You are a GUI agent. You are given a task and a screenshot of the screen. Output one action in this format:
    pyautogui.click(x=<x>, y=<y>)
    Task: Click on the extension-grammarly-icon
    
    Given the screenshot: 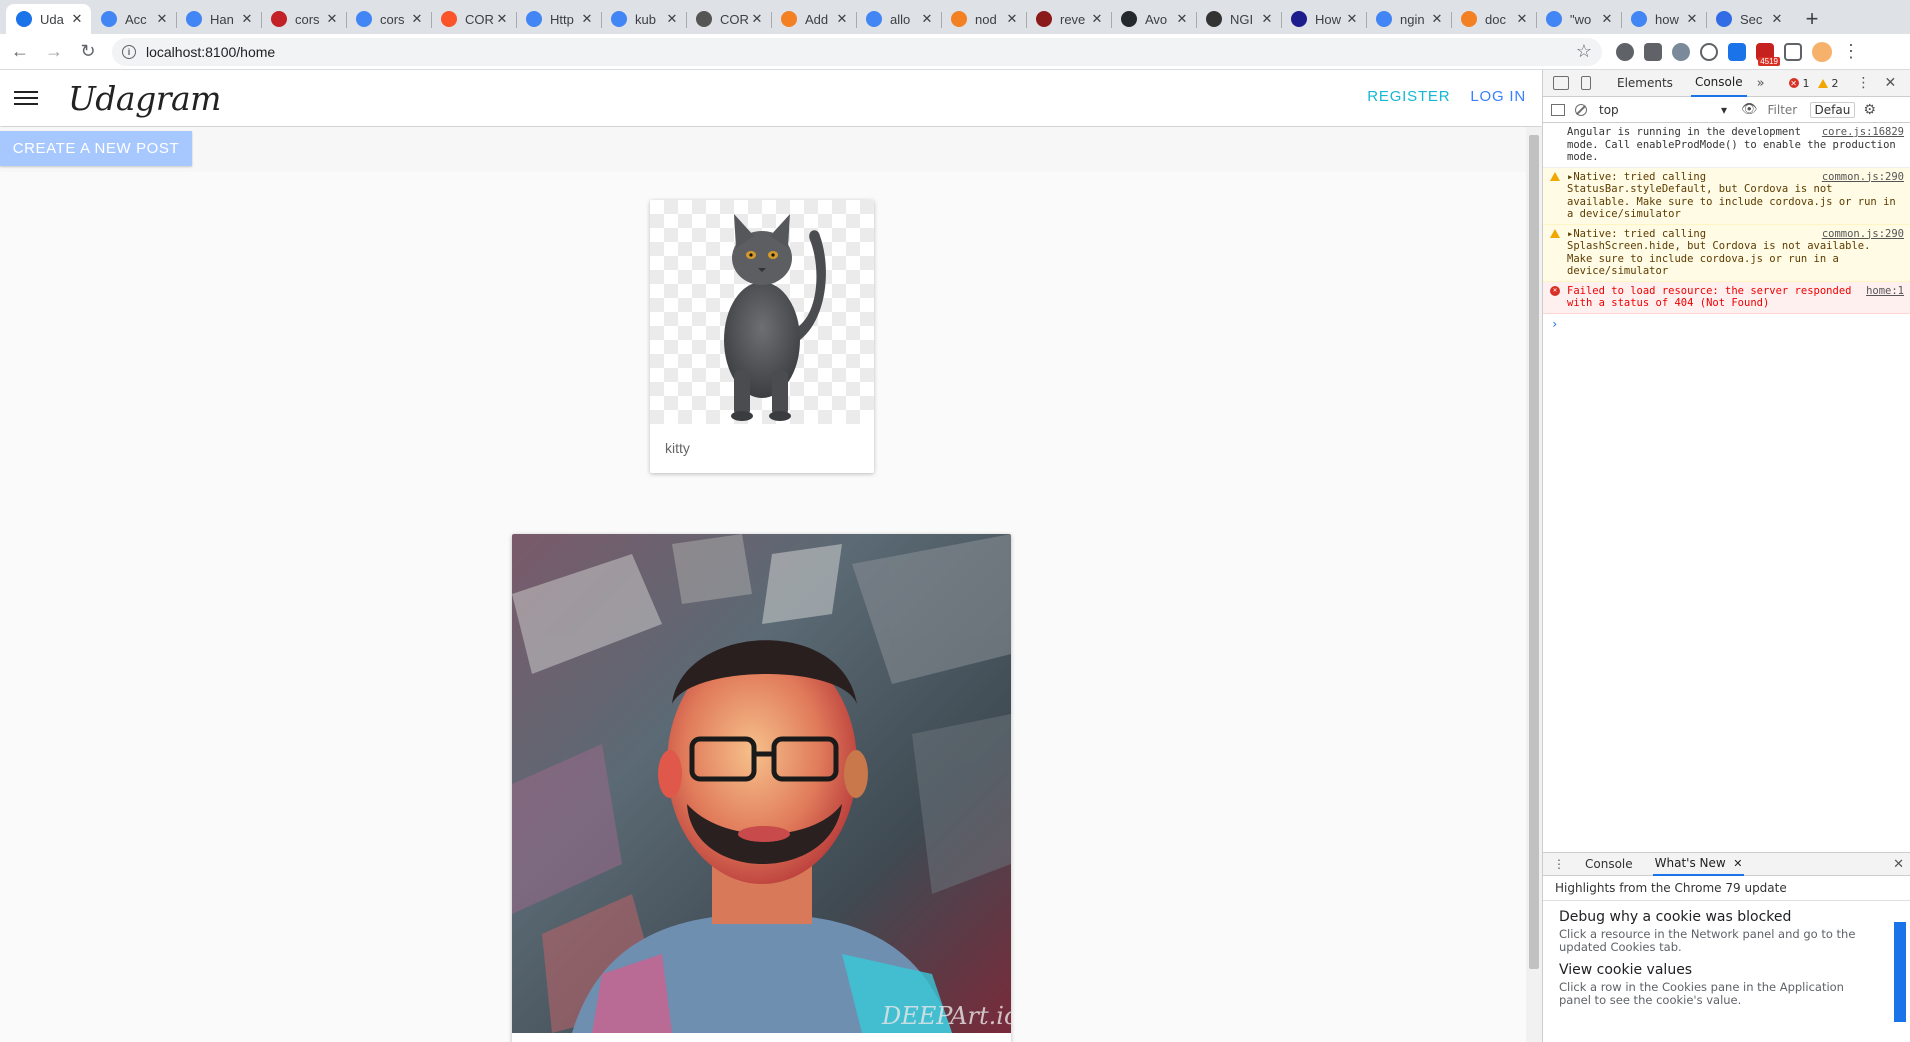 What is the action you would take?
    pyautogui.click(x=1709, y=51)
    